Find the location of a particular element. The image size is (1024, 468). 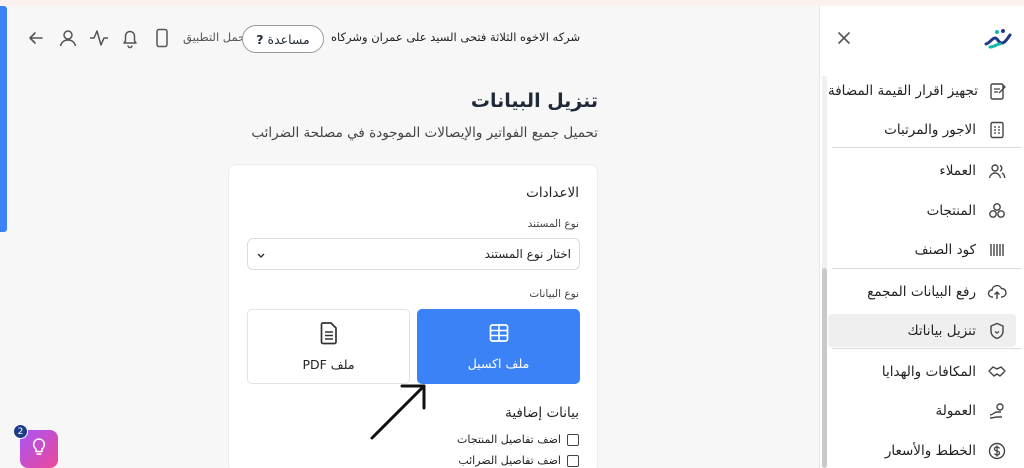

shield-icon is located at coordinates (997, 331).